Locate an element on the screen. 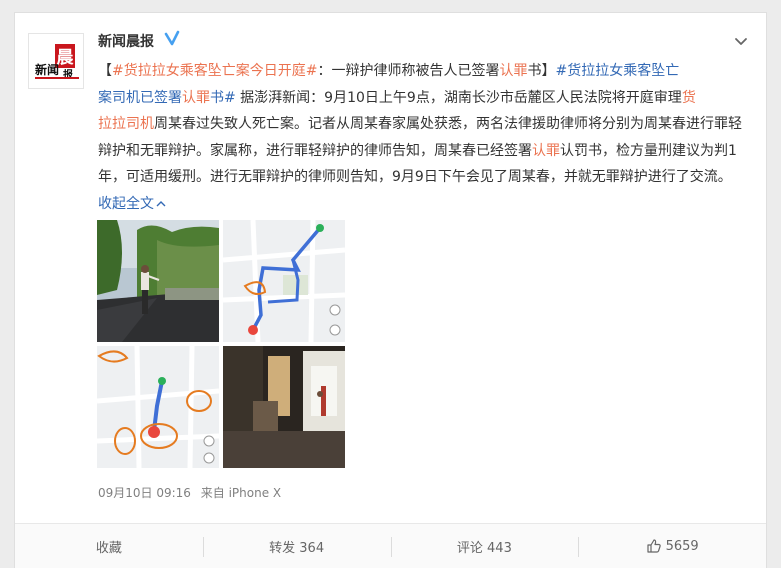  thumbs-up-icon is located at coordinates (653, 546).